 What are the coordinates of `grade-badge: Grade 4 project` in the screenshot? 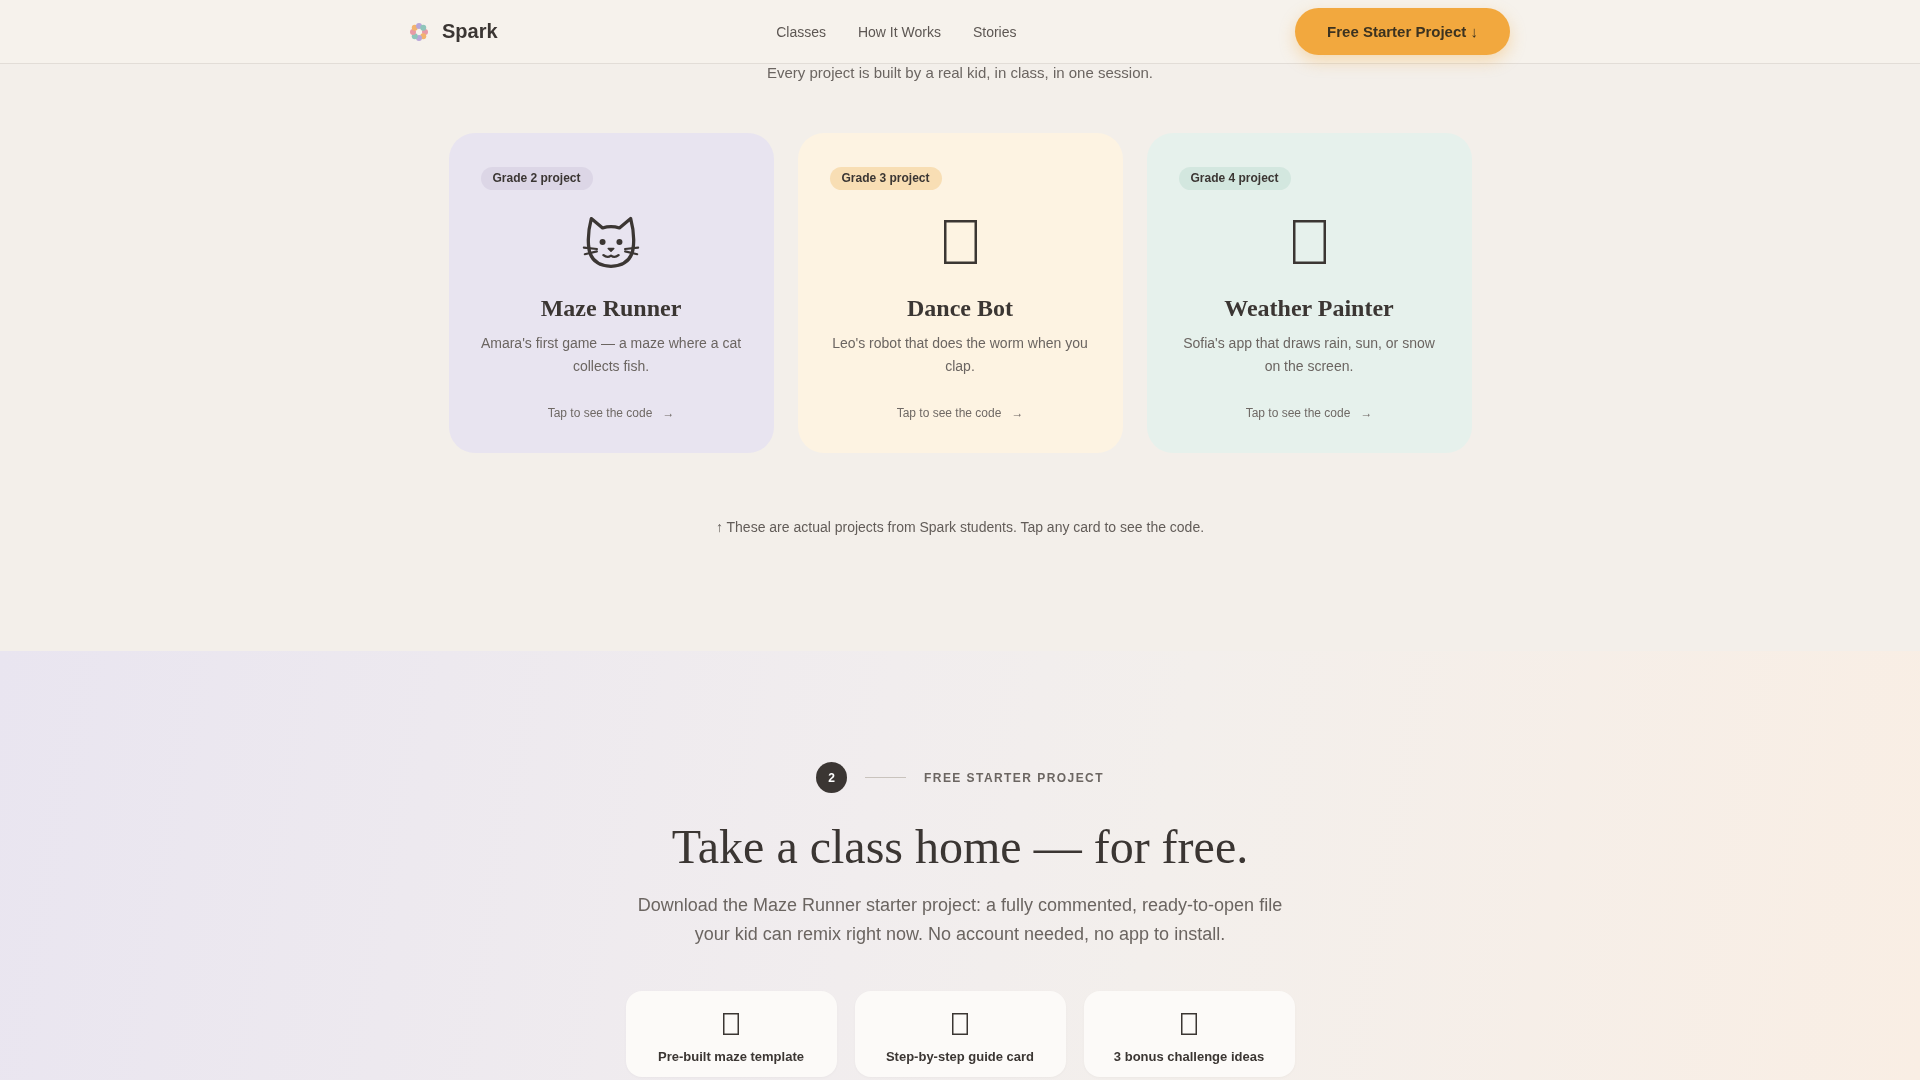 It's located at (1234, 178).